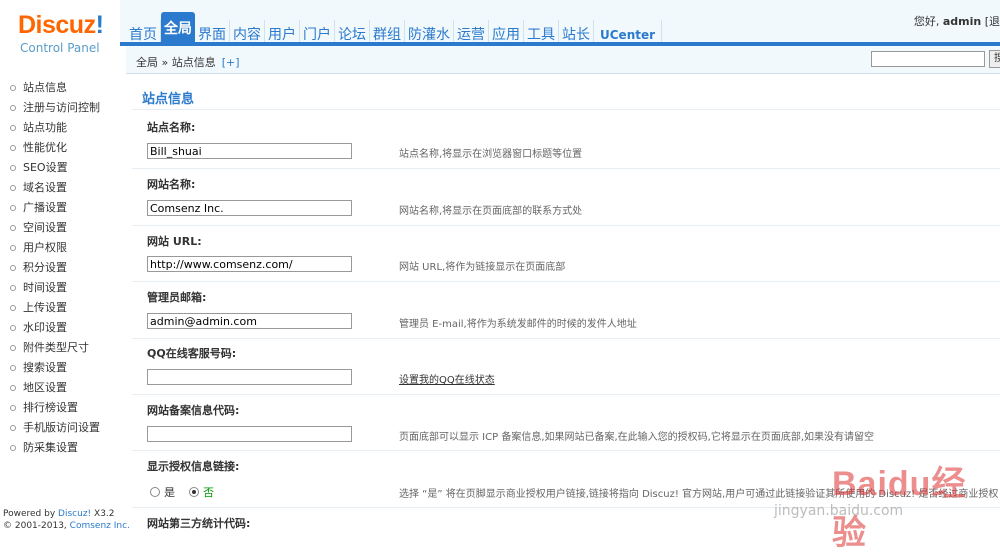 The width and height of the screenshot is (1000, 554). I want to click on sidebar-item: 注册与访问控制, so click(60, 108).